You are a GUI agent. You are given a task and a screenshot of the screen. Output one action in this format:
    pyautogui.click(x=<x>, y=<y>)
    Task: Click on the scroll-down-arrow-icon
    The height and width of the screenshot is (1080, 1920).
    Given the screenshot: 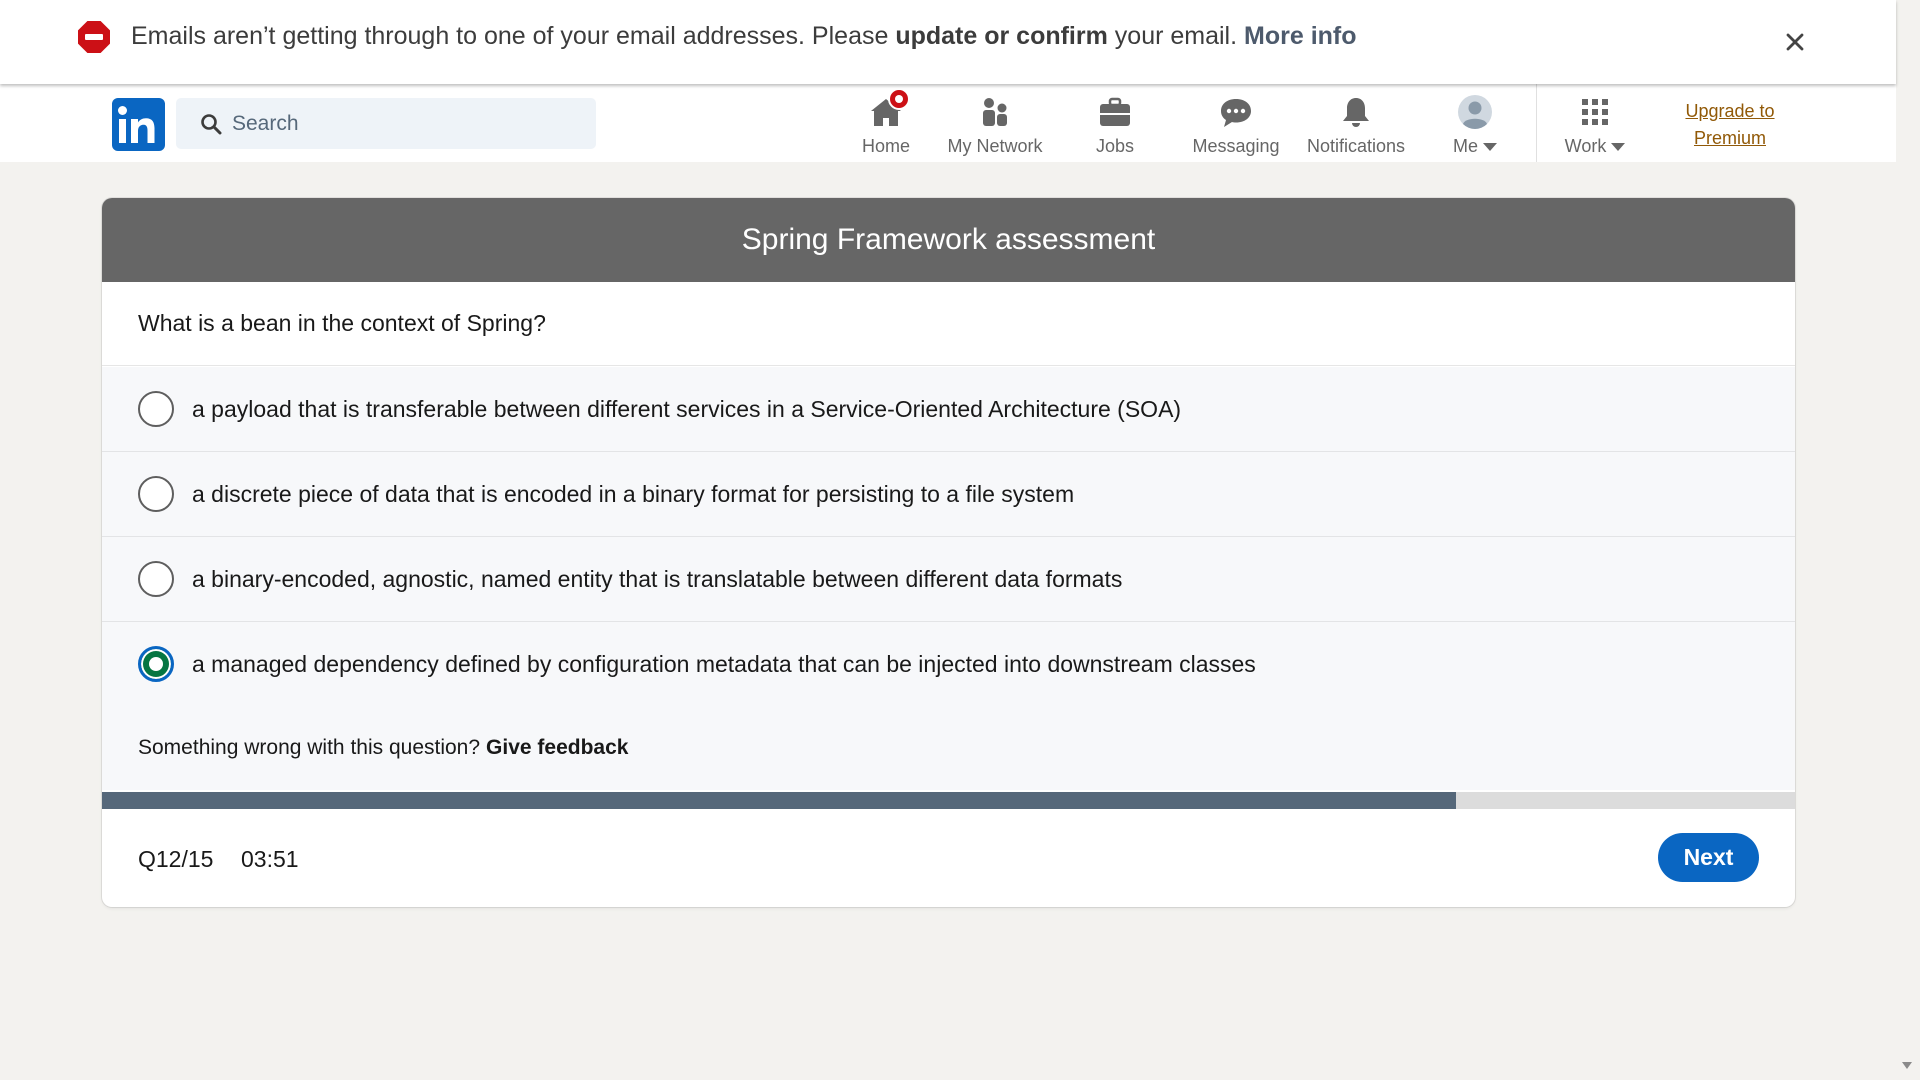 What is the action you would take?
    pyautogui.click(x=1907, y=1065)
    